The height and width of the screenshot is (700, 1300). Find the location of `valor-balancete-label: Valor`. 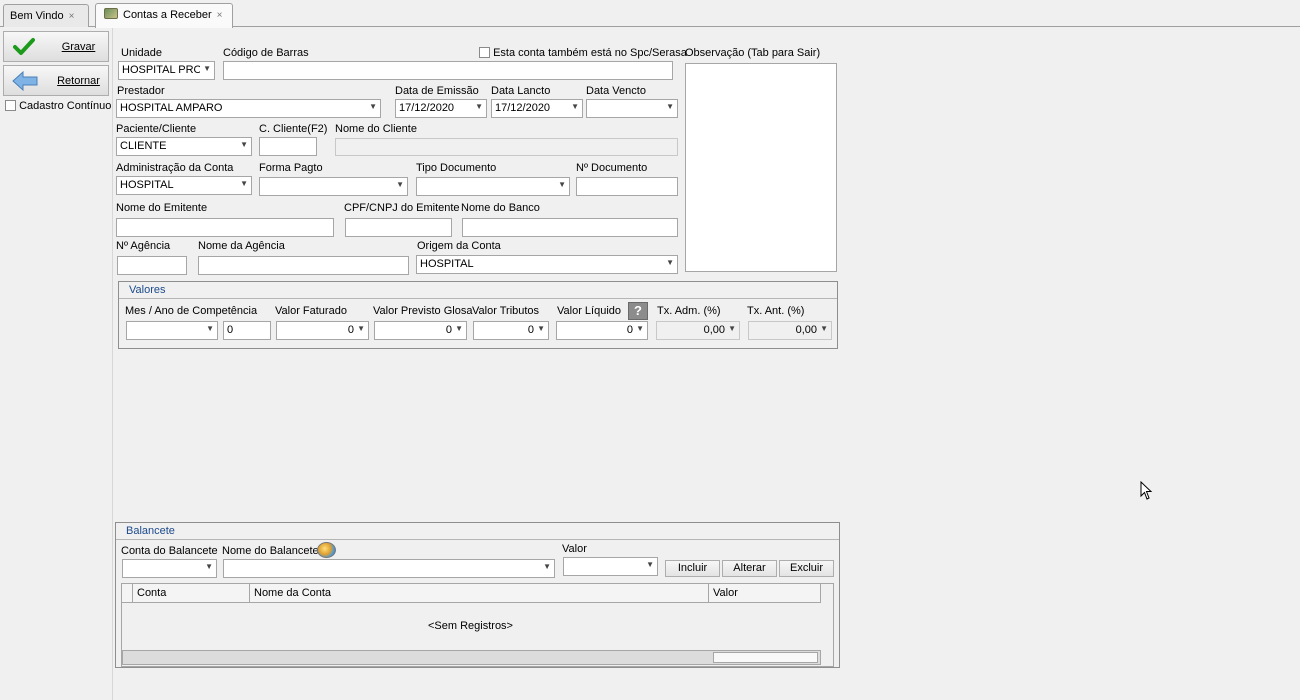

valor-balancete-label: Valor is located at coordinates (574, 549).